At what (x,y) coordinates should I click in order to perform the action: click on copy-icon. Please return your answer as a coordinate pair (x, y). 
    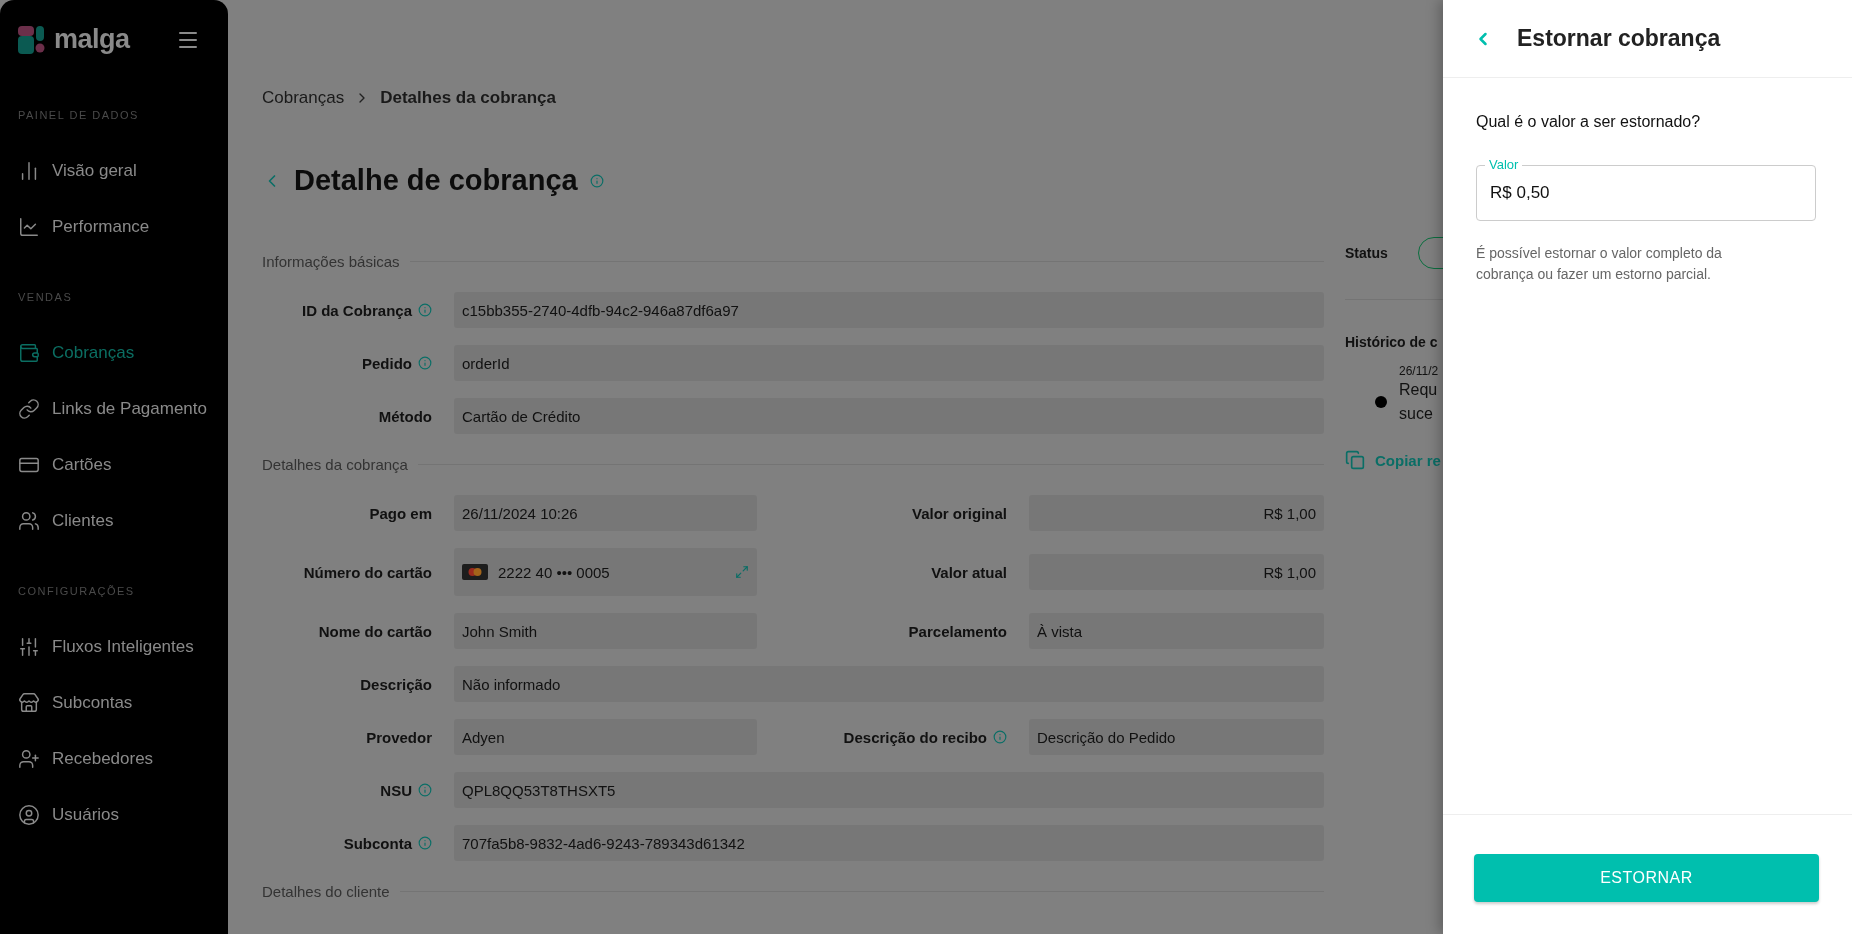
    Looking at the image, I should click on (1355, 460).